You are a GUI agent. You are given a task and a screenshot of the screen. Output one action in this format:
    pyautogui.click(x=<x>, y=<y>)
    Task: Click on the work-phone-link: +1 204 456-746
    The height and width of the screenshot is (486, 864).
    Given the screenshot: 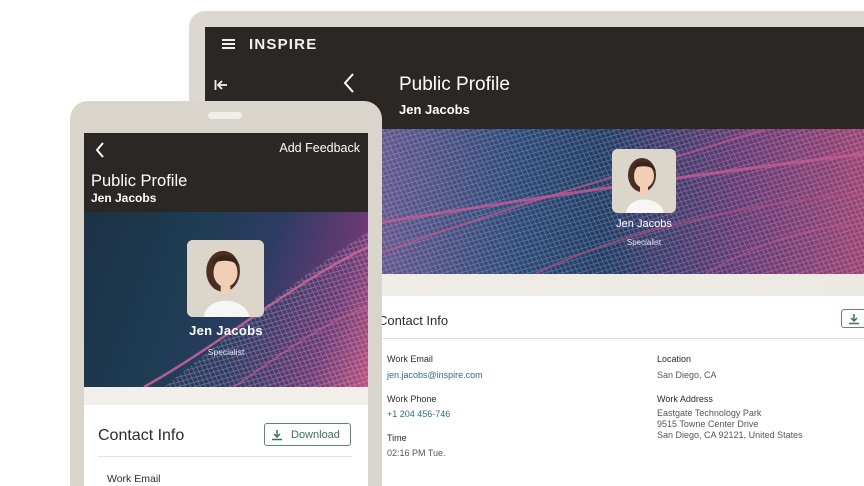 What is the action you would take?
    pyautogui.click(x=418, y=414)
    